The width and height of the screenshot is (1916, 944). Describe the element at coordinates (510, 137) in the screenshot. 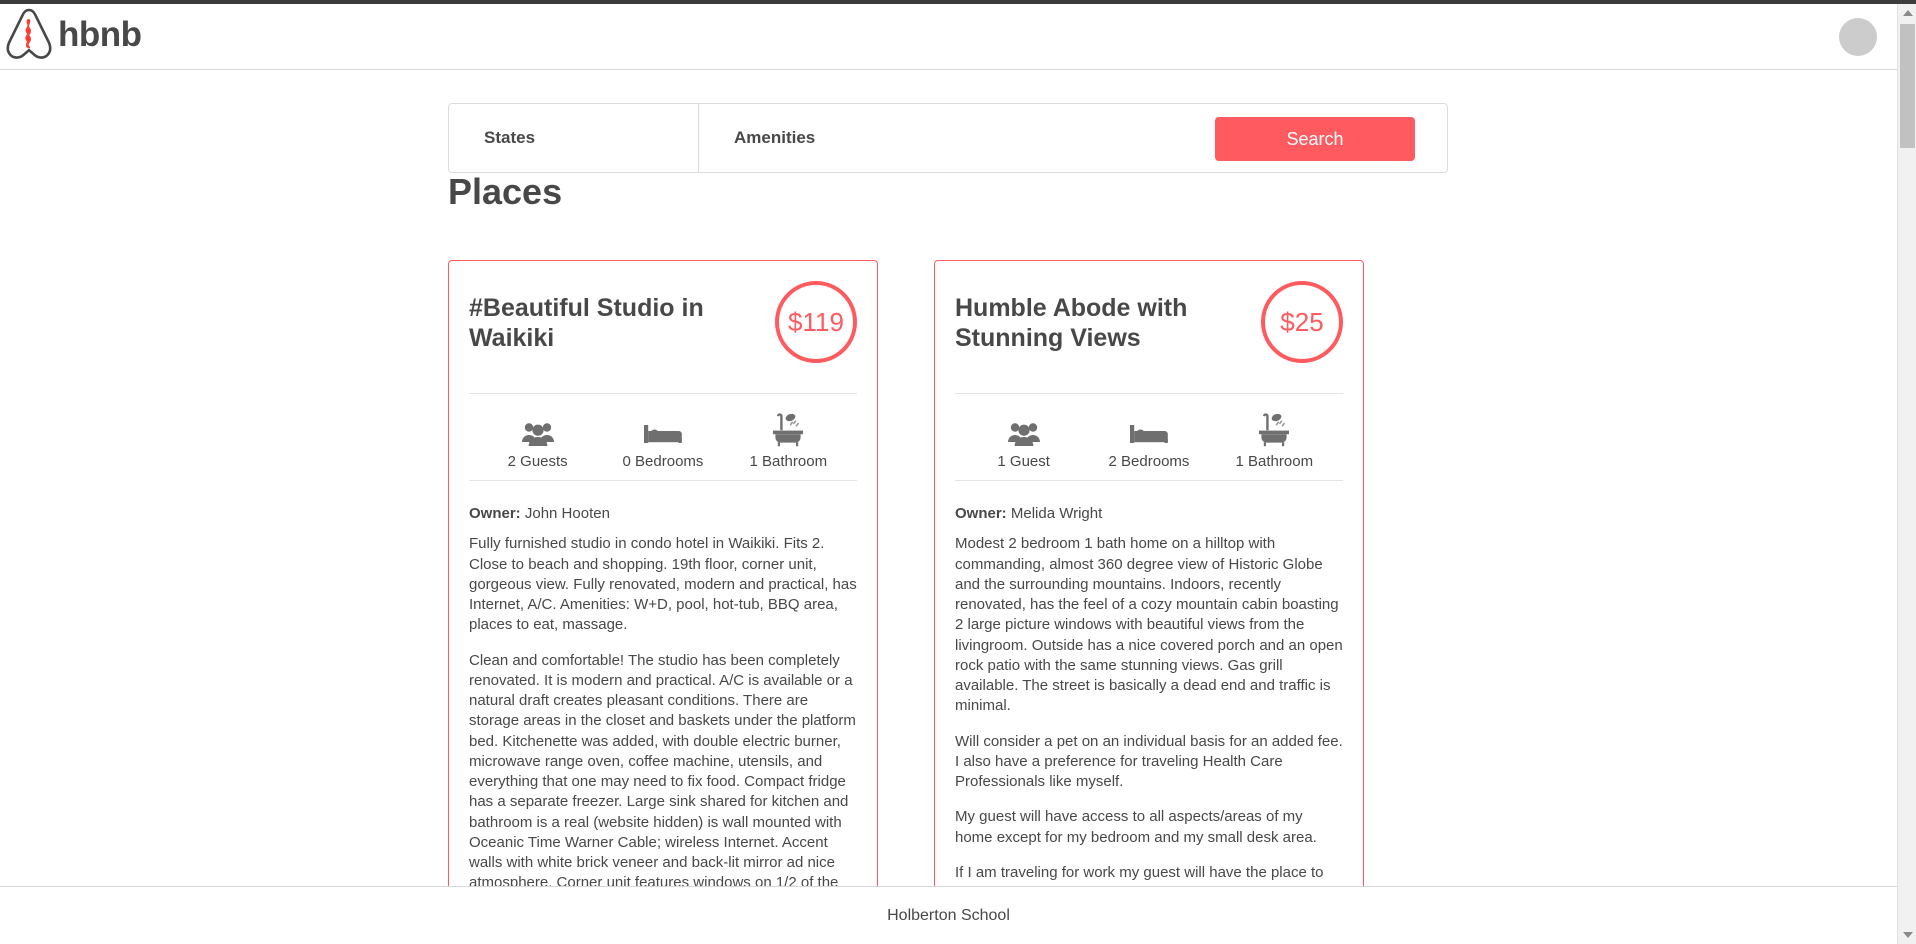

I see `filter-states-label: States` at that location.